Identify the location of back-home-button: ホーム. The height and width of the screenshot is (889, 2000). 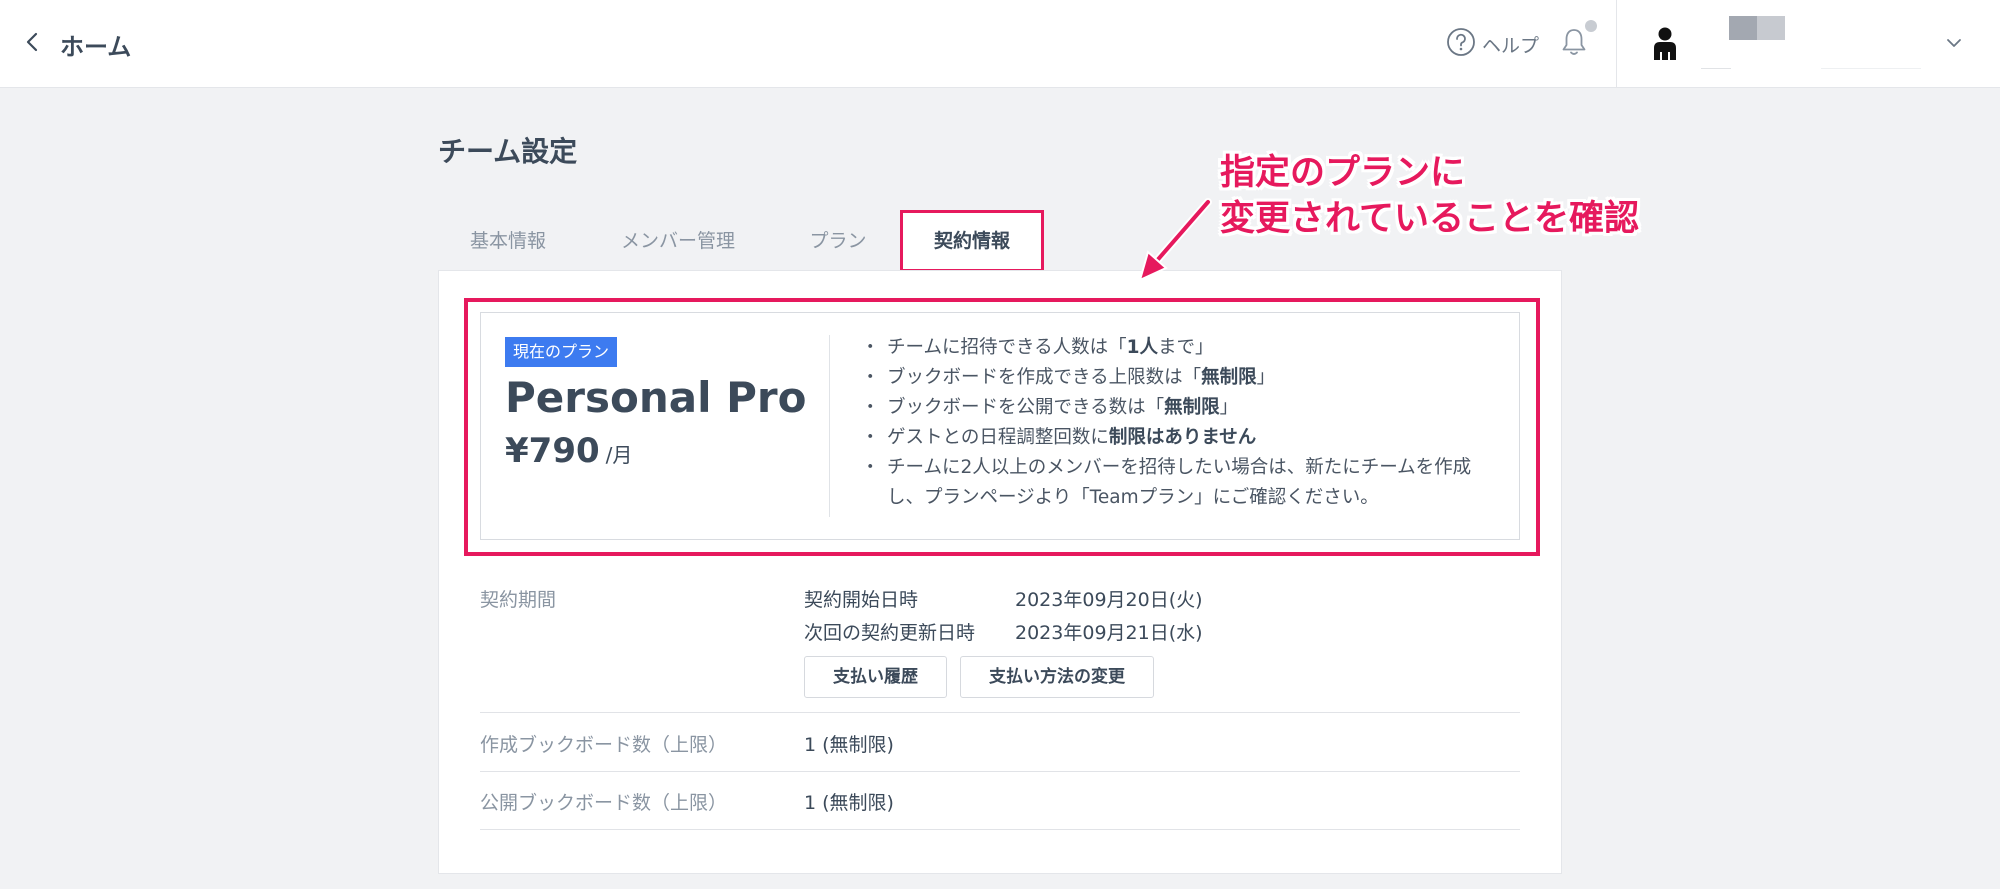
(76, 44).